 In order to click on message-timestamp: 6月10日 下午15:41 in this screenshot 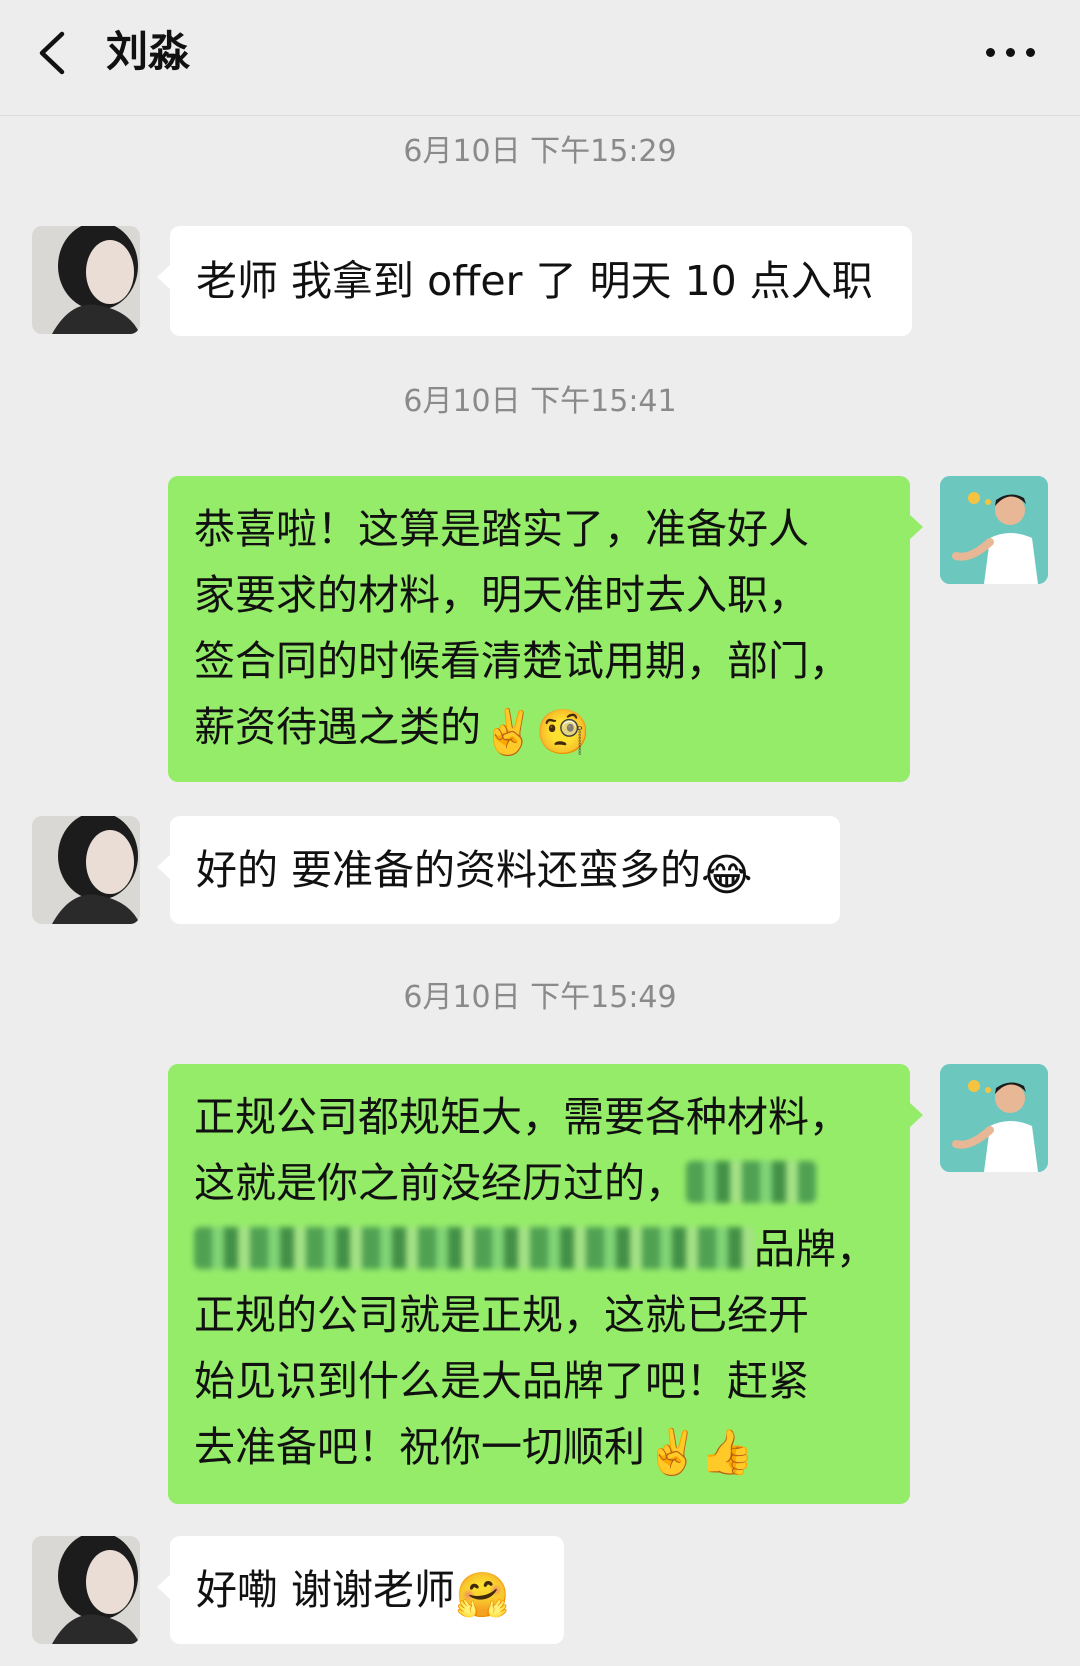, I will do `click(540, 401)`.